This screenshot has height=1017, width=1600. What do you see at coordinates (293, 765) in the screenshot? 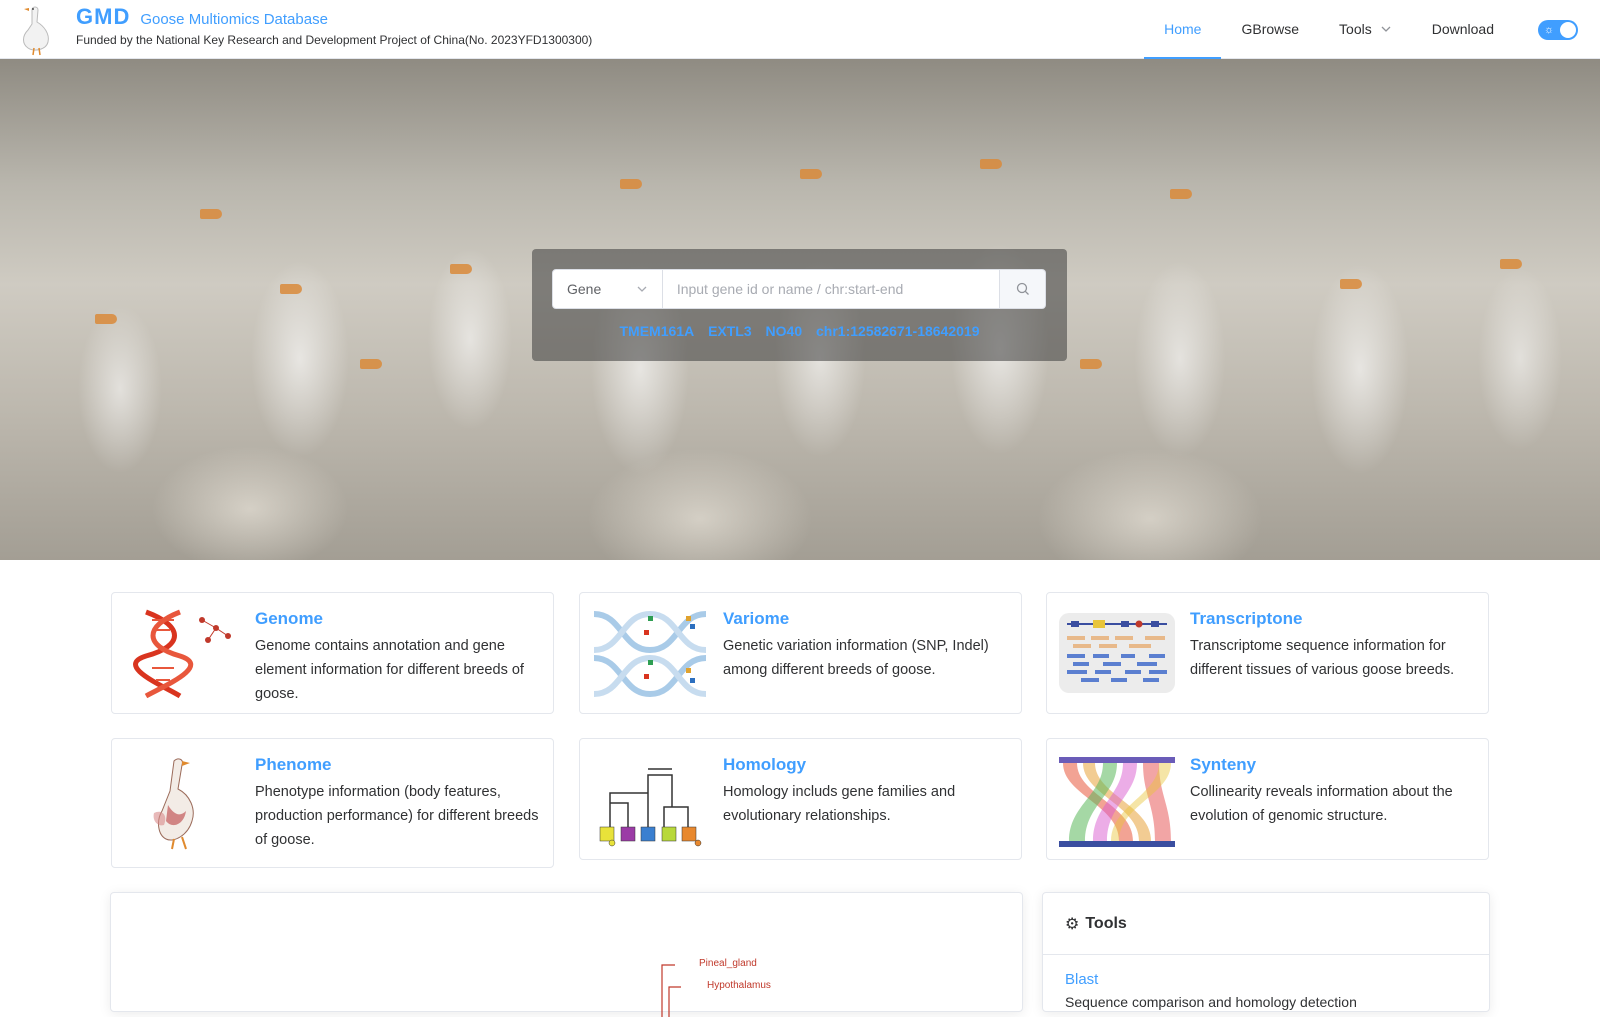
I see `card-title: Phenome` at bounding box center [293, 765].